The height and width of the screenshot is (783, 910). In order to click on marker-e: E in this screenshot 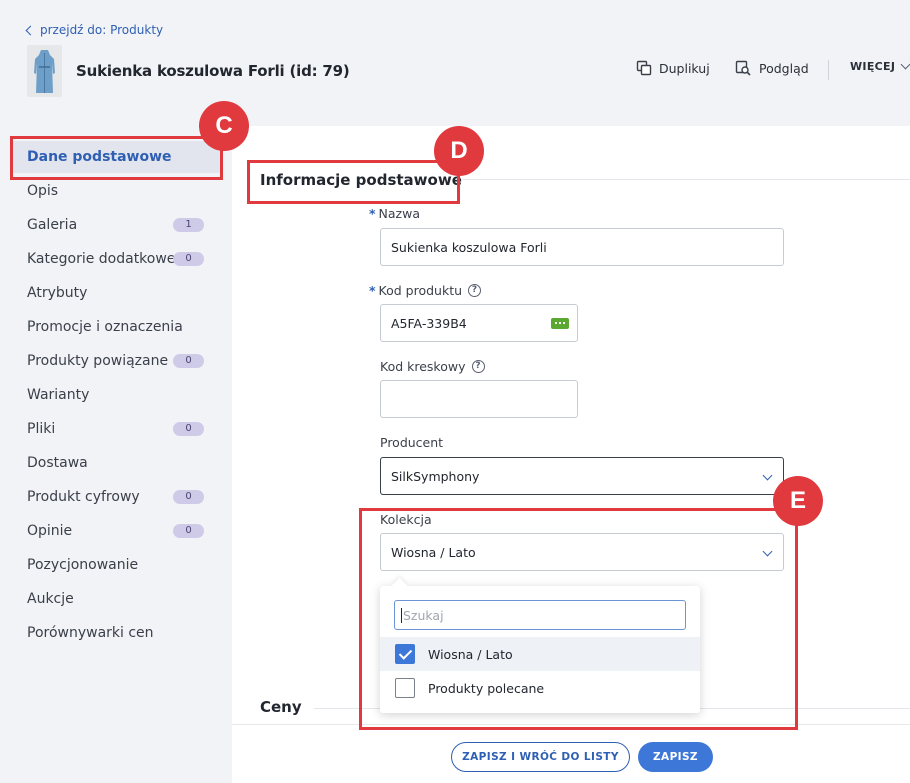, I will do `click(798, 501)`.